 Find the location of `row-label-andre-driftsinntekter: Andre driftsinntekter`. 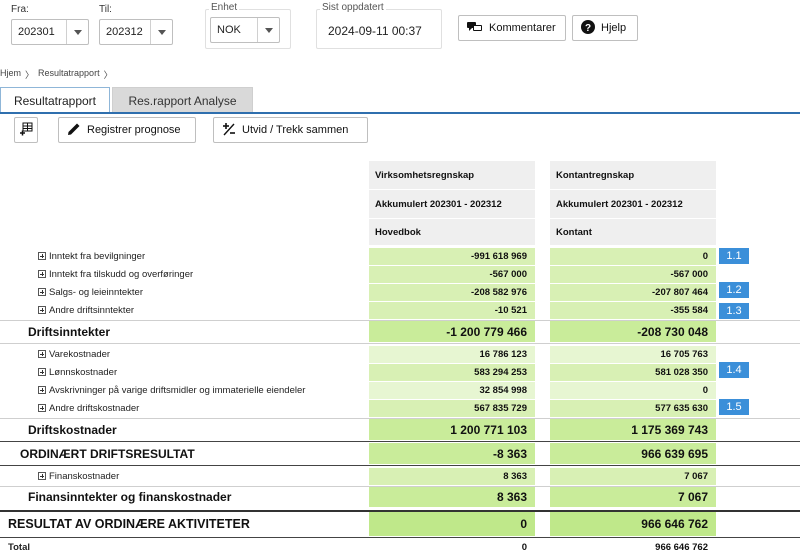

row-label-andre-driftsinntekter: Andre driftsinntekter is located at coordinates (67, 310).